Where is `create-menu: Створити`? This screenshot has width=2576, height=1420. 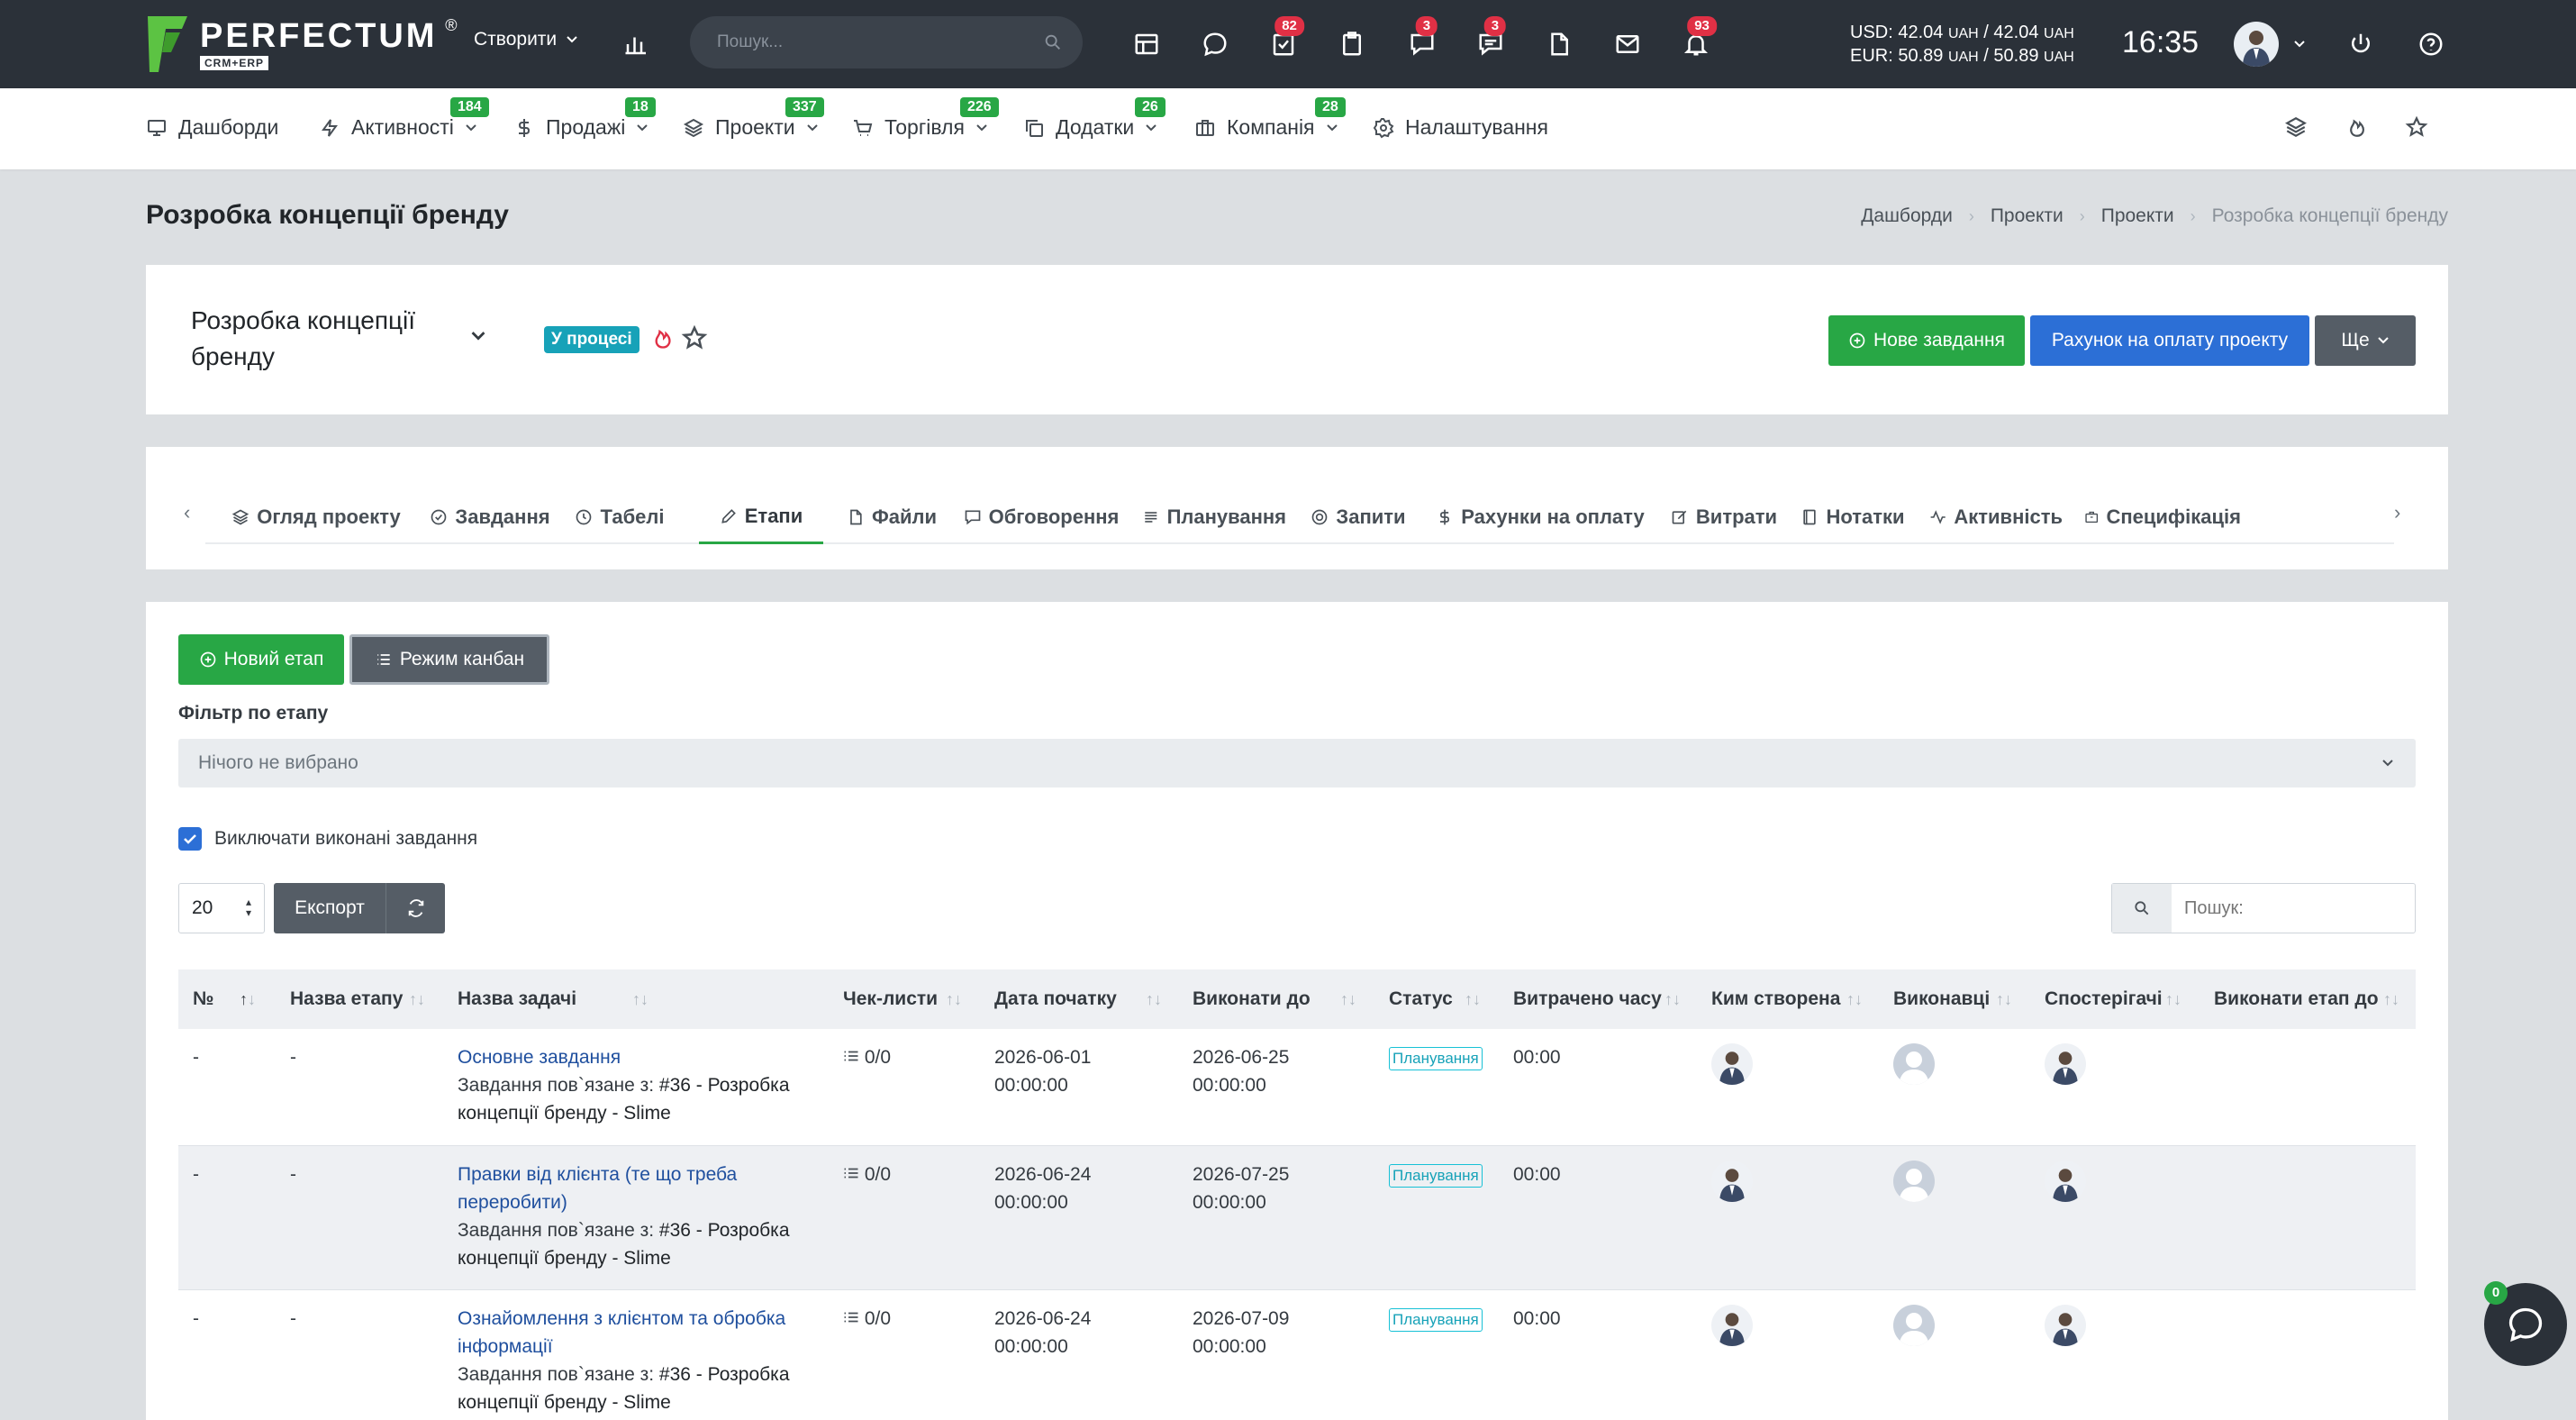
create-menu: Створити is located at coordinates (526, 39).